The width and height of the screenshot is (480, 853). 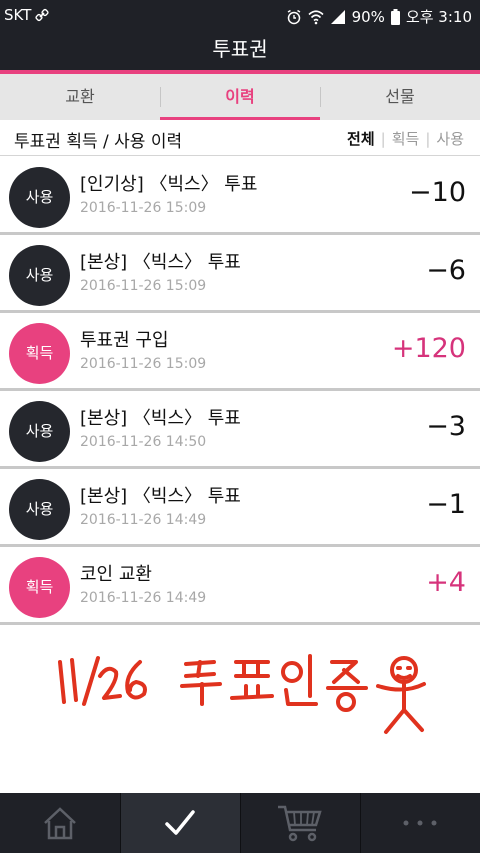 I want to click on item-title: [인기상] 〈빅스〉 투표, so click(x=169, y=184).